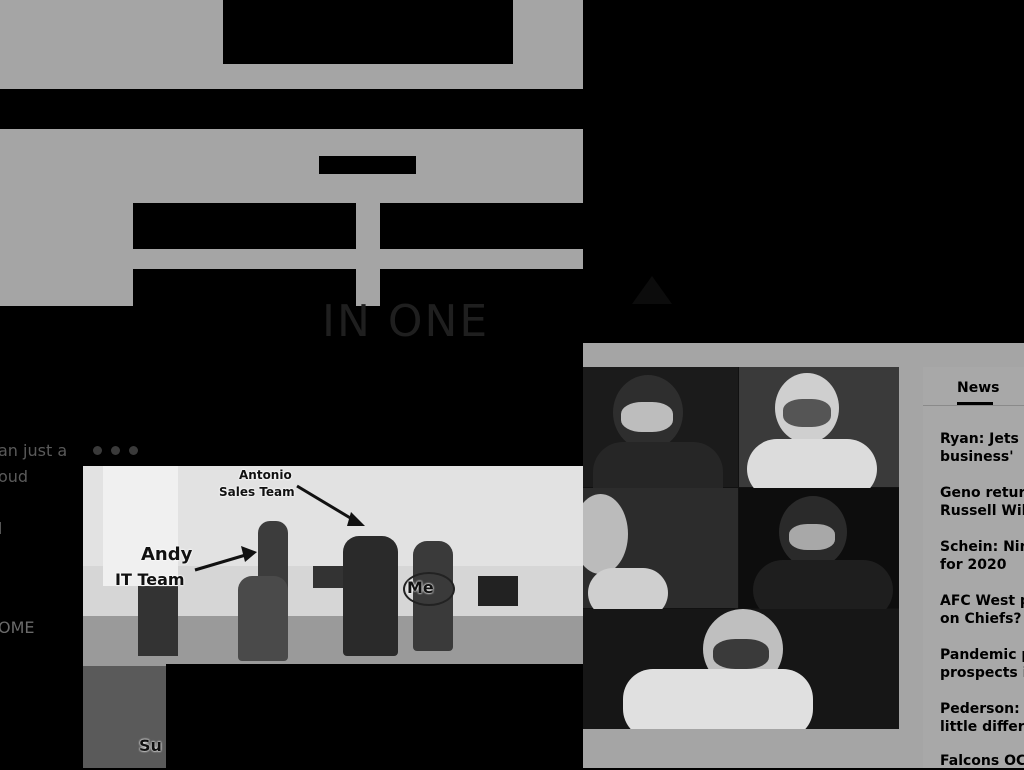  I want to click on office-window, so click(140, 526).